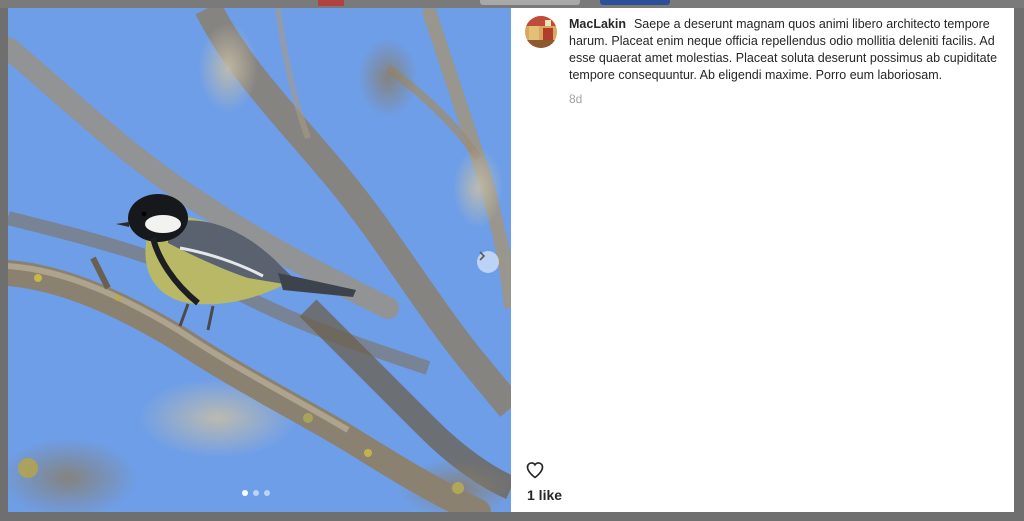 The width and height of the screenshot is (1024, 521). I want to click on background-page, so click(512, 4).